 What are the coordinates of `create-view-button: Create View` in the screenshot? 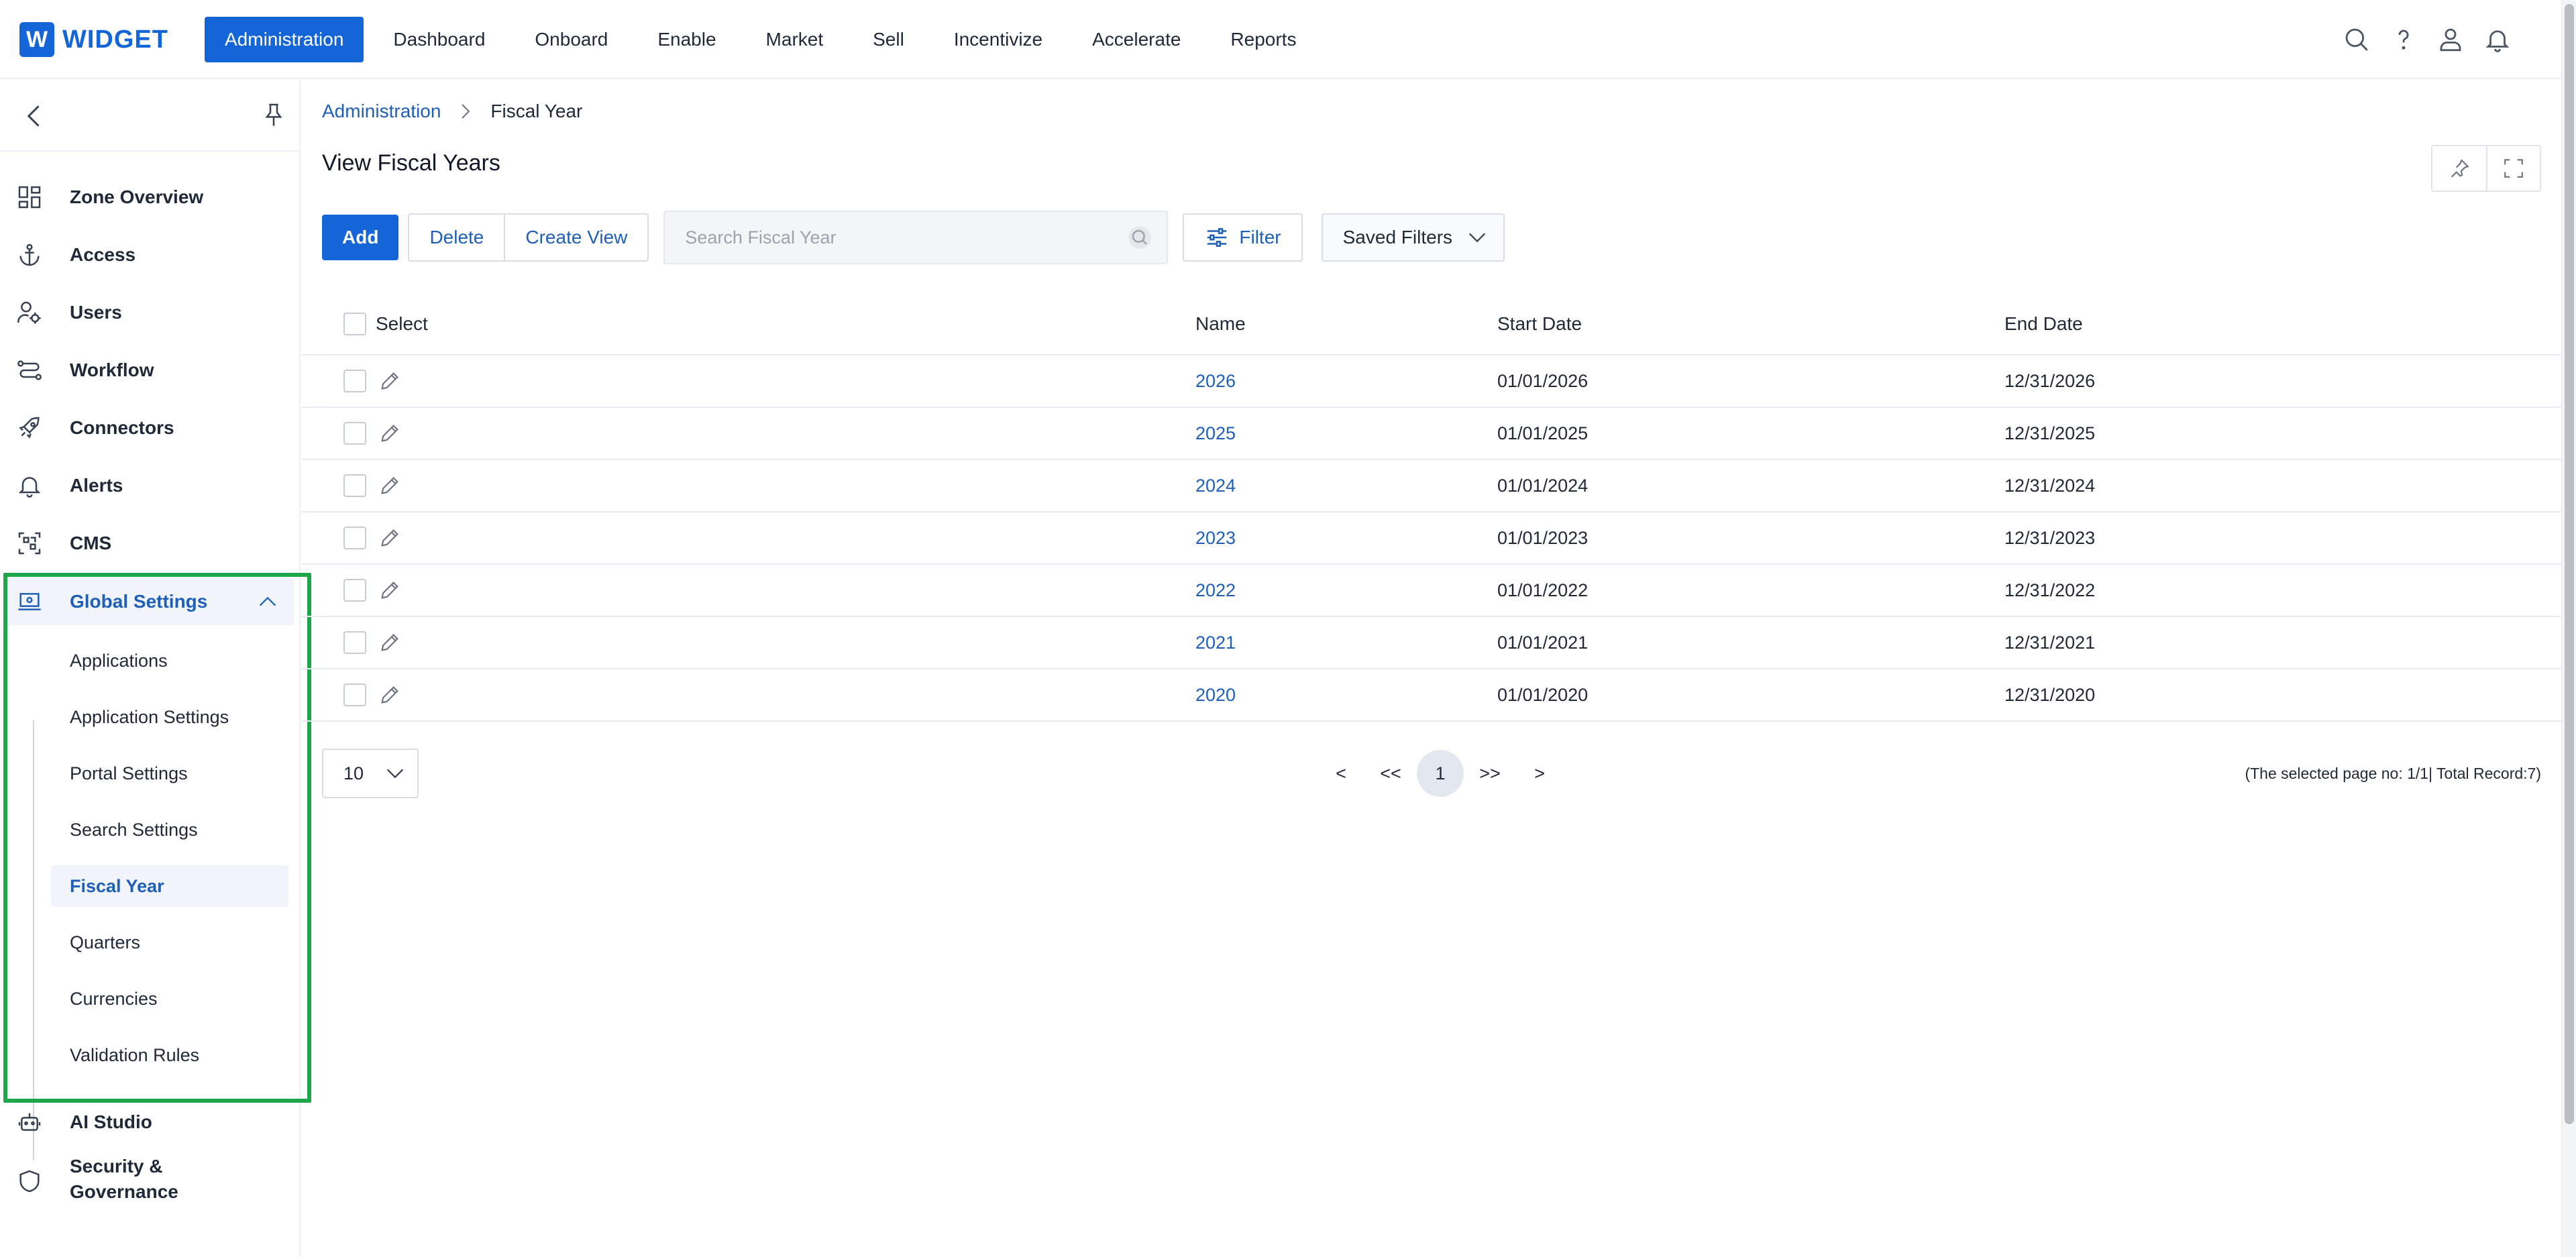 It's located at (575, 238).